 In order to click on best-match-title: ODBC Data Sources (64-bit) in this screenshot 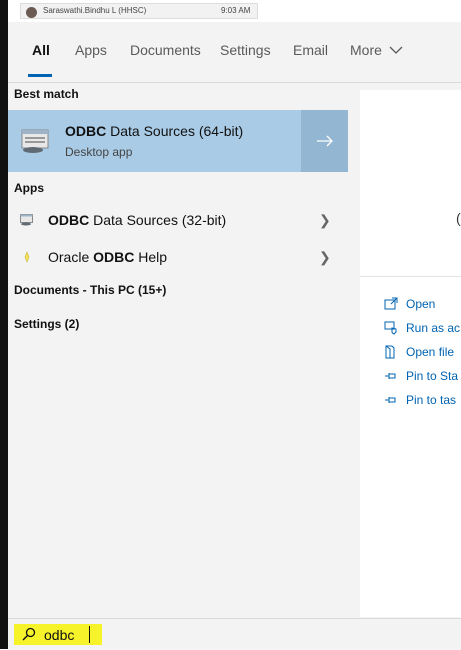, I will do `click(154, 131)`.